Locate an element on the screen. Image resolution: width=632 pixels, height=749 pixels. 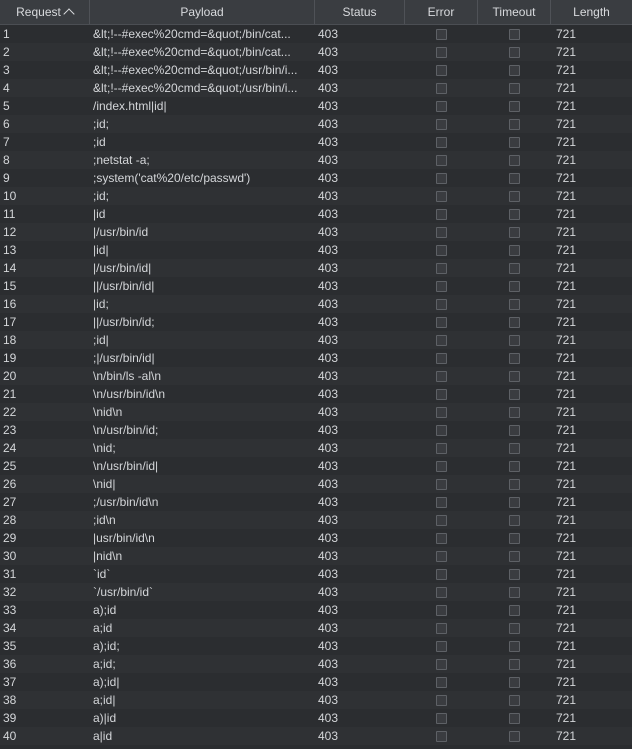
table-row: 29 |usr/bin/id\n 403 721 is located at coordinates (316, 538).